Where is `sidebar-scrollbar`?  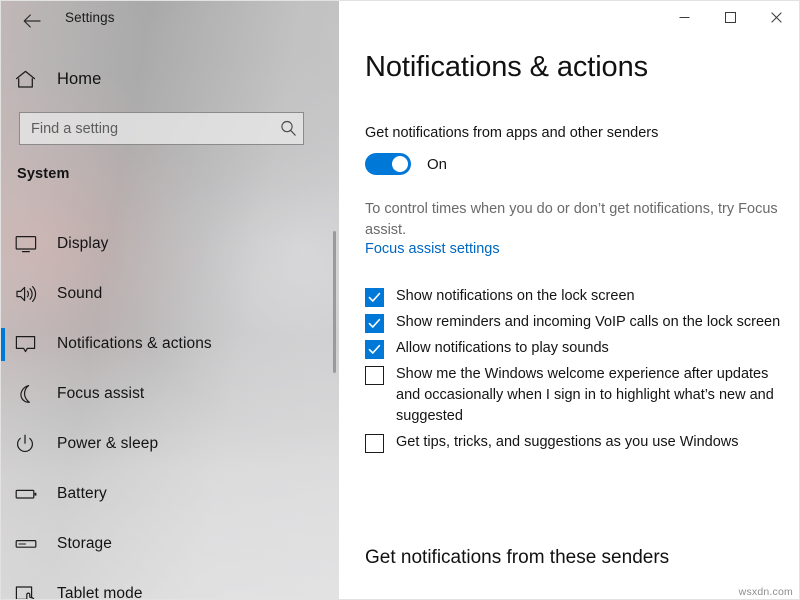 sidebar-scrollbar is located at coordinates (334, 302).